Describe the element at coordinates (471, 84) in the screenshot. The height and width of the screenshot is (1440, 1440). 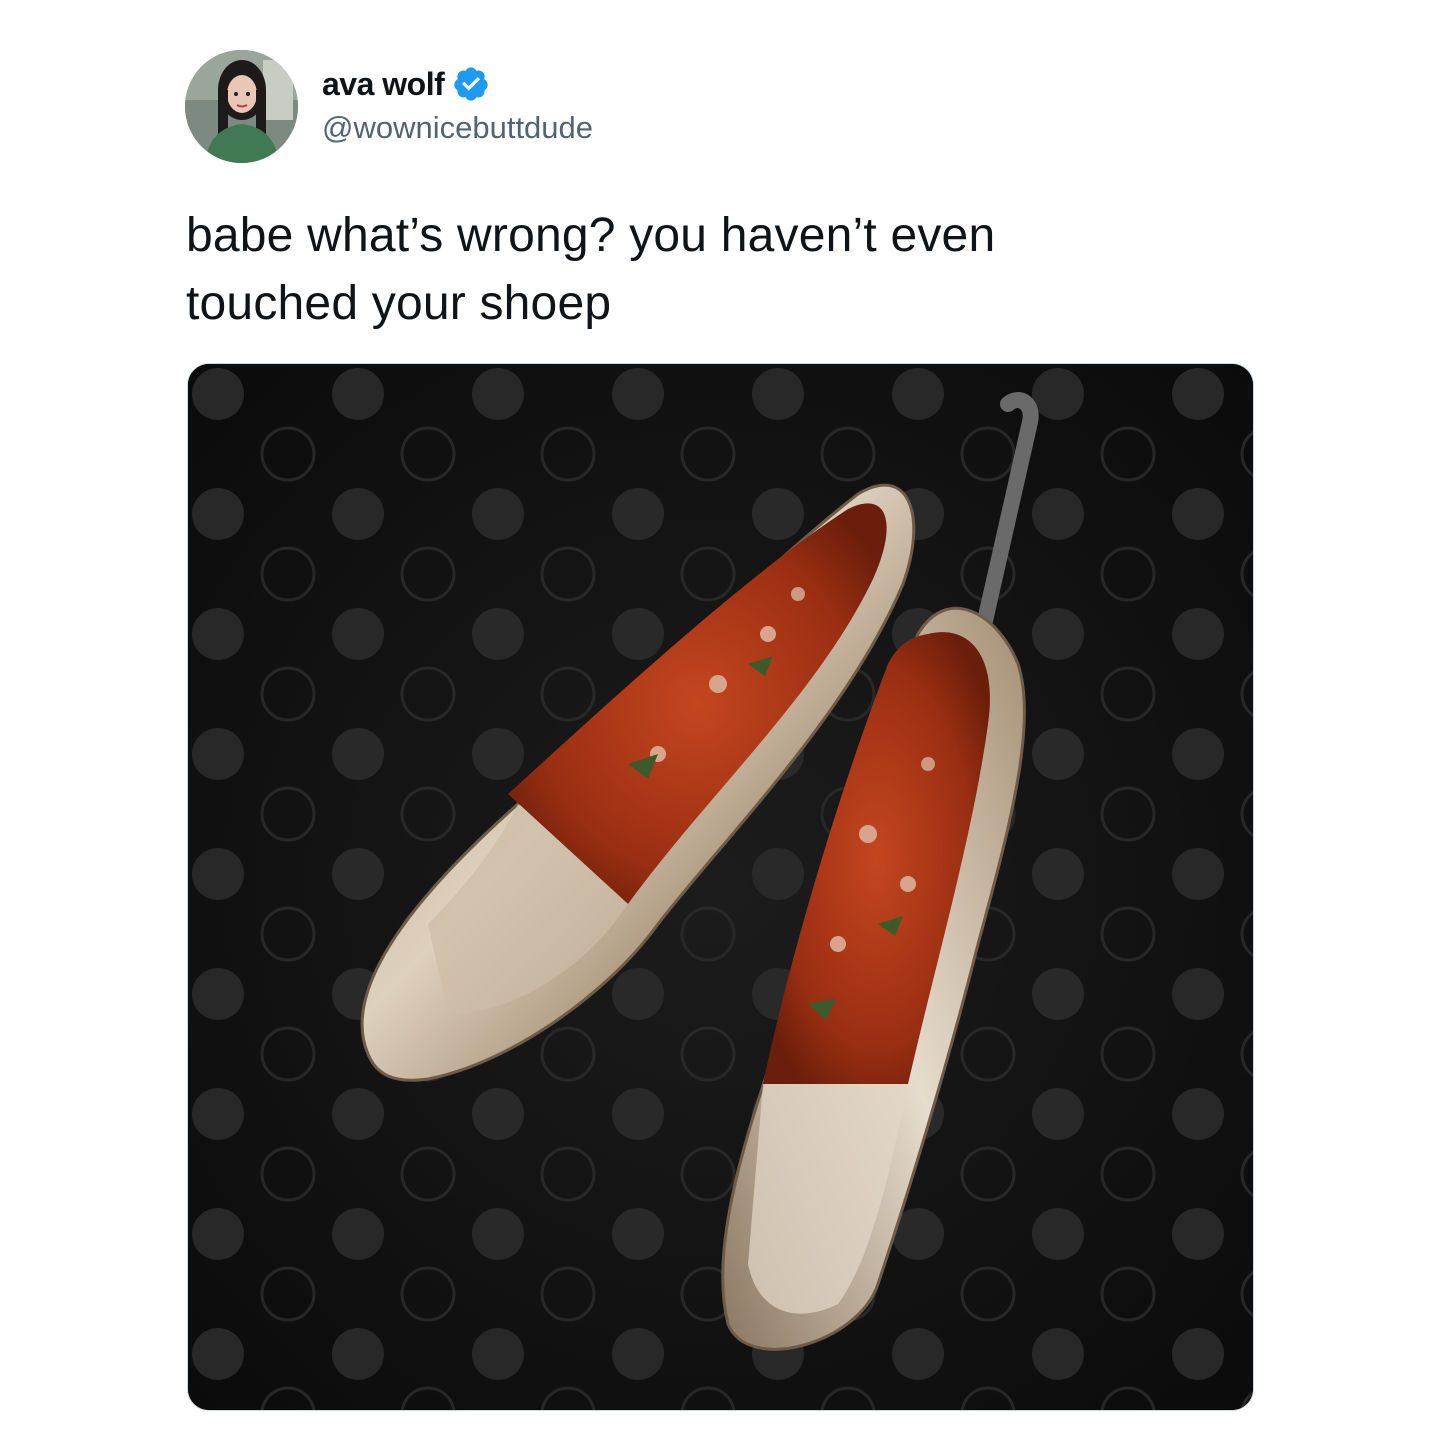
I see `verified-badge-icon` at that location.